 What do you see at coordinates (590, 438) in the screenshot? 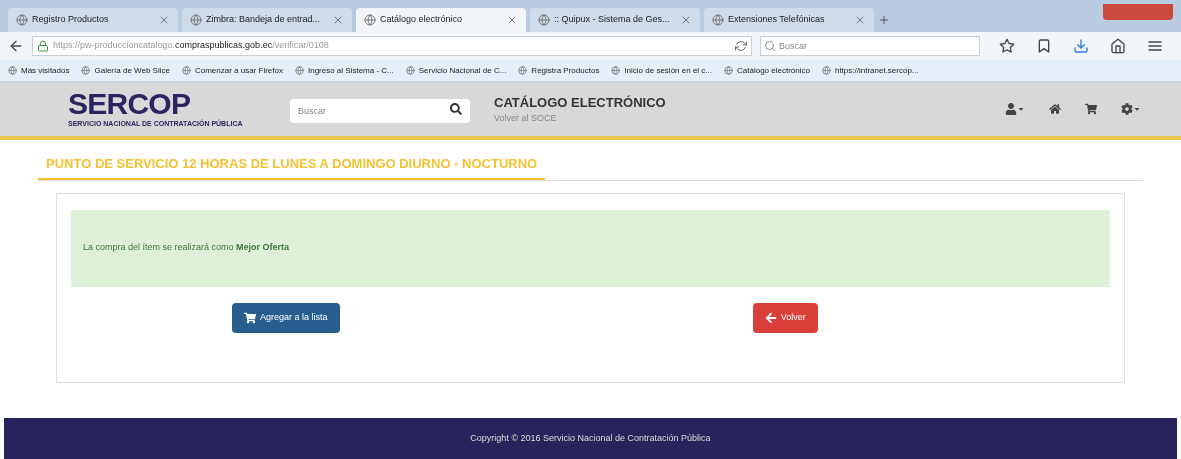
I see `copyright-text: Copyright © 2016 Servicio Nacional de Contratación Pública` at bounding box center [590, 438].